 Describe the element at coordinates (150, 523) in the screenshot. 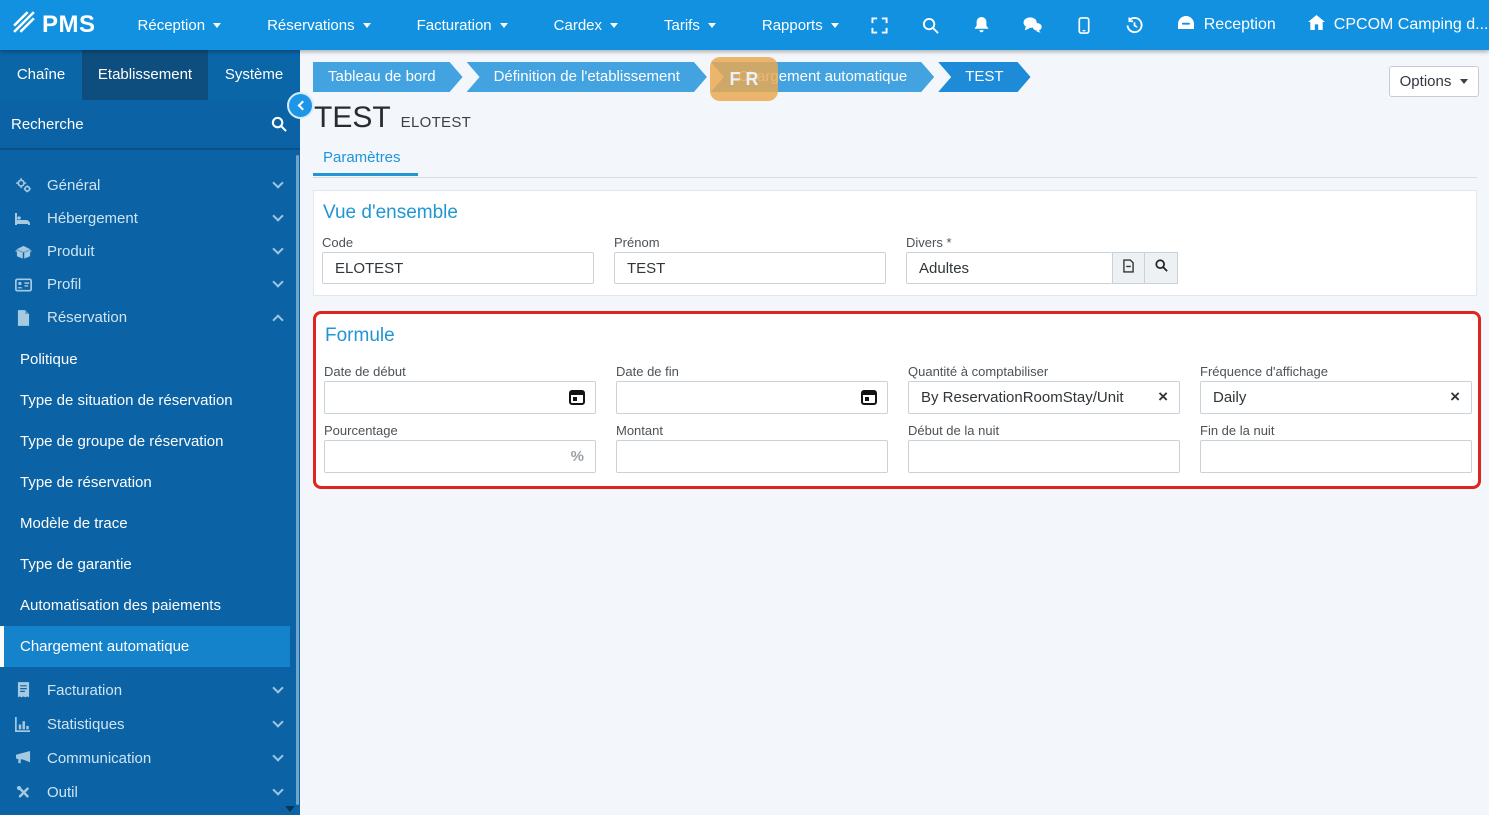

I see `sidebar-item-modele-de-trace: Modèle de trace` at that location.